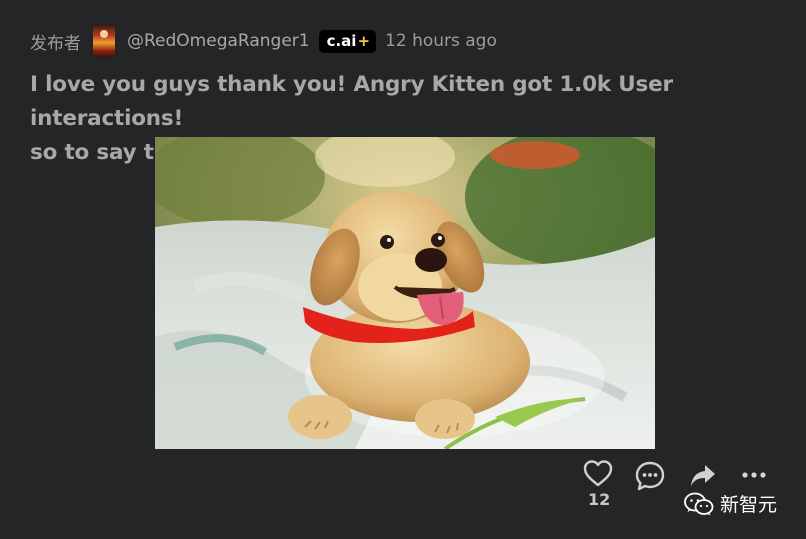  What do you see at coordinates (341, 40) in the screenshot?
I see `badge-text: c.ai` at bounding box center [341, 40].